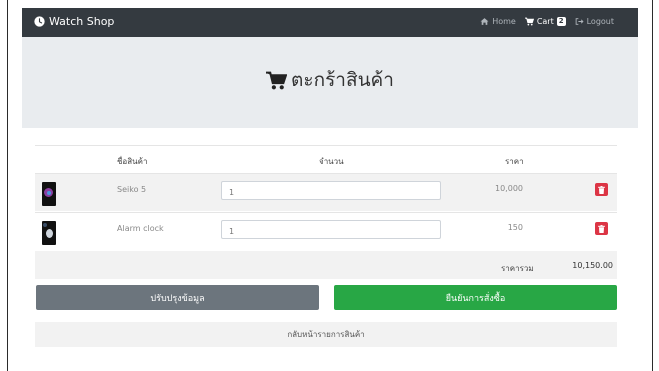  What do you see at coordinates (342, 80) in the screenshot?
I see `page-title-text: ตะกร้าสินค้า` at bounding box center [342, 80].